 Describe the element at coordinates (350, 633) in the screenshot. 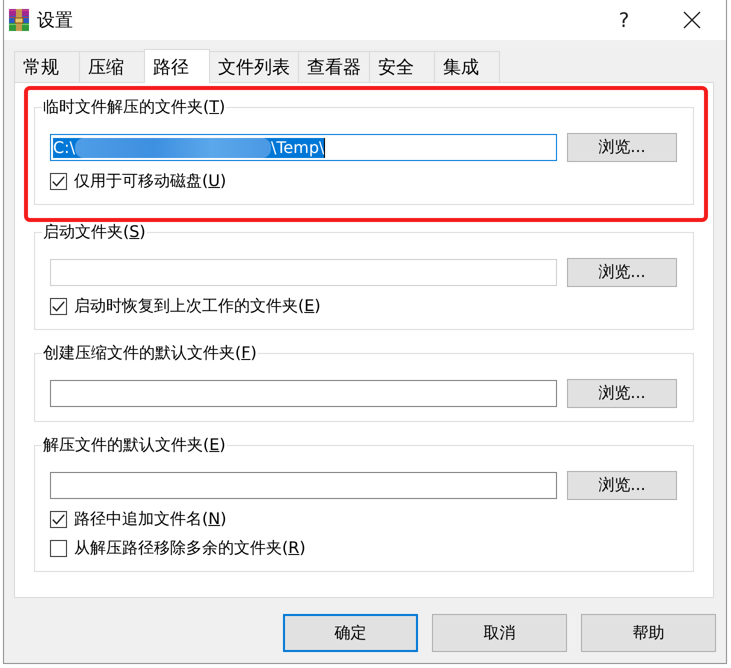

I see `dialog-button: 确定` at that location.